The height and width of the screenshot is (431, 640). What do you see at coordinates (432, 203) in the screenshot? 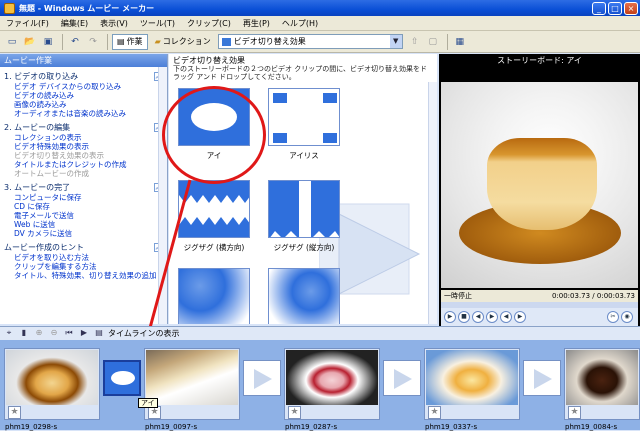
I see `content-scrollbar` at bounding box center [432, 203].